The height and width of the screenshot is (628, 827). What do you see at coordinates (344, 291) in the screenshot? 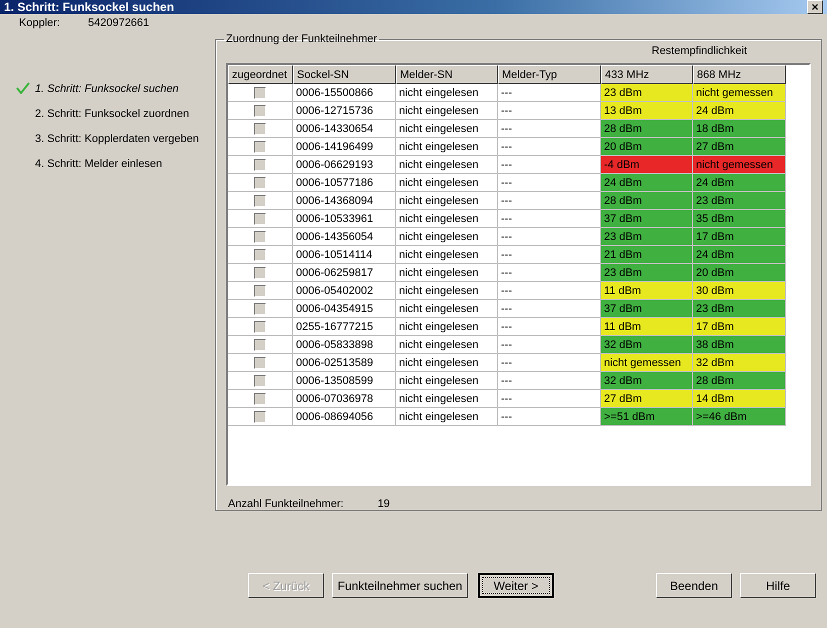
I see `table-cell: 0006-05402002` at bounding box center [344, 291].